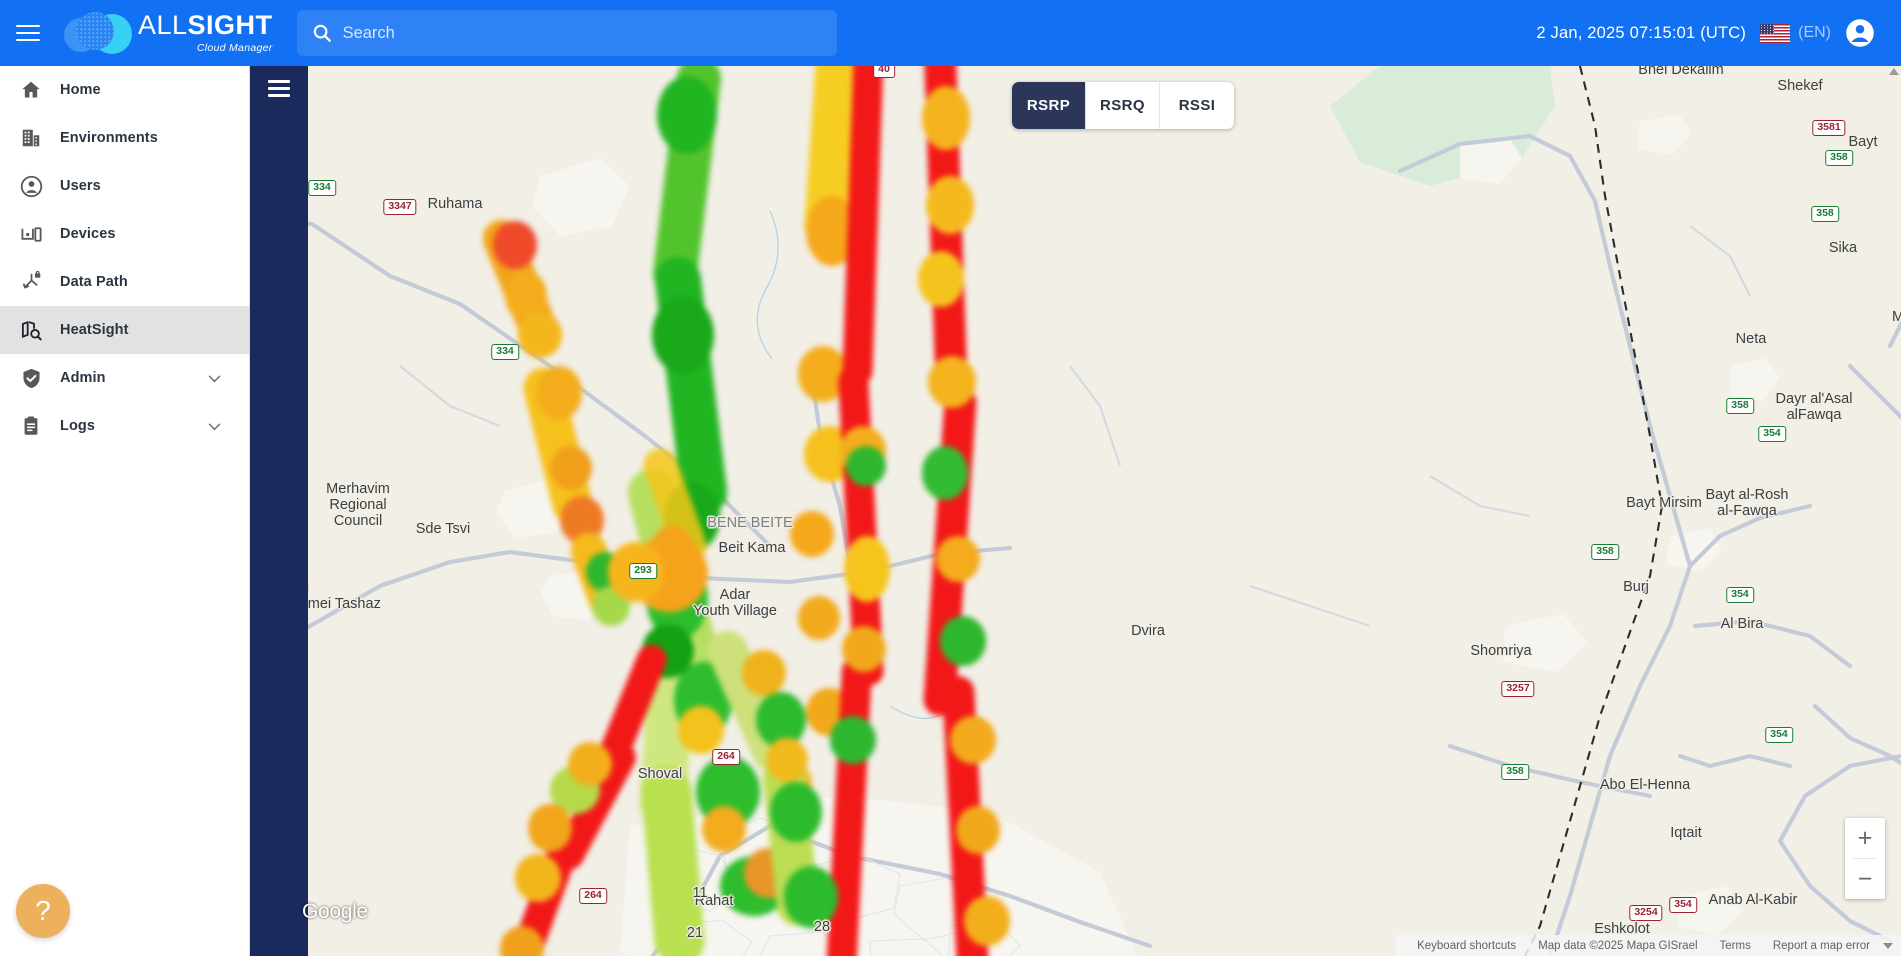 Image resolution: width=1901 pixels, height=956 pixels. Describe the element at coordinates (322, 33) in the screenshot. I see `search-icon` at that location.